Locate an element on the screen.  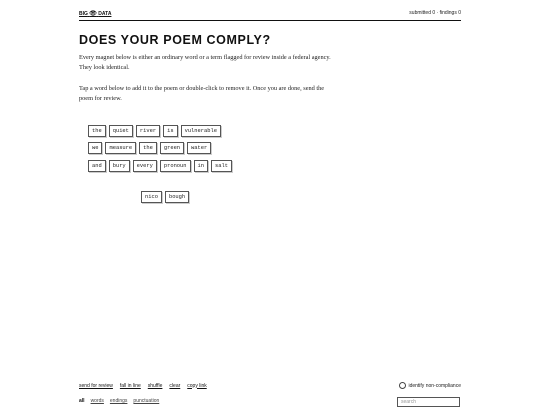
fall-in-line-link: fall in line is located at coordinates (130, 386).